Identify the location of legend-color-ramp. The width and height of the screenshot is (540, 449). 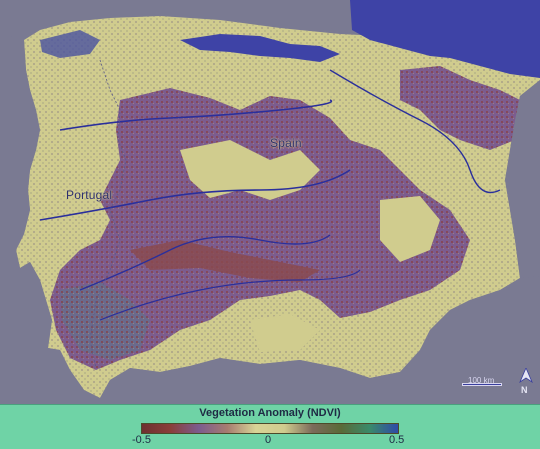
(270, 428).